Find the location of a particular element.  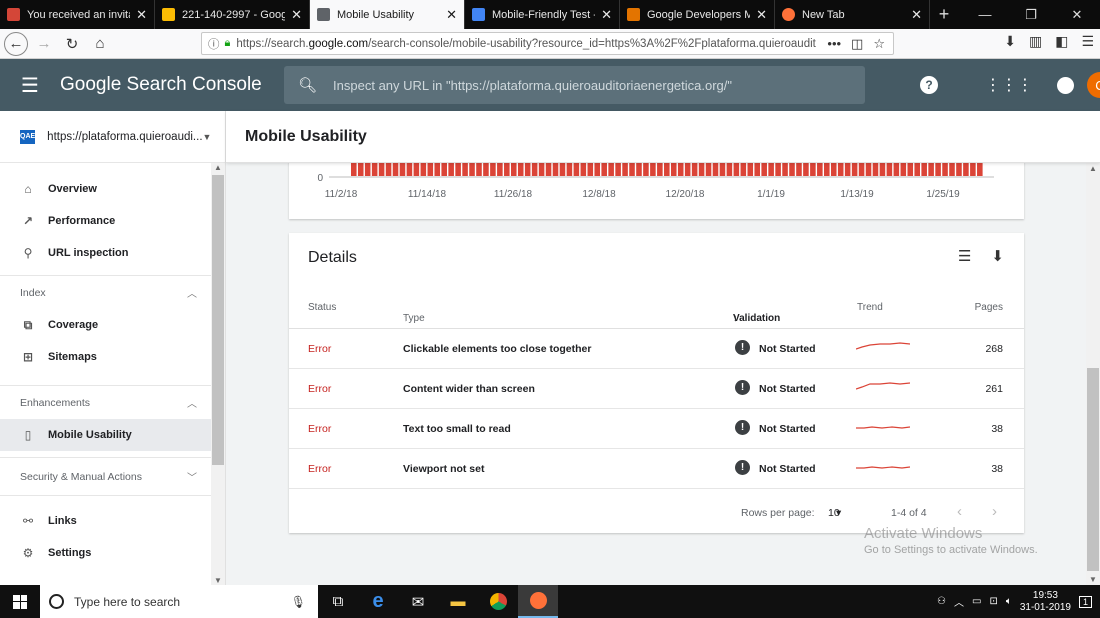

start-button is located at coordinates (20, 601).